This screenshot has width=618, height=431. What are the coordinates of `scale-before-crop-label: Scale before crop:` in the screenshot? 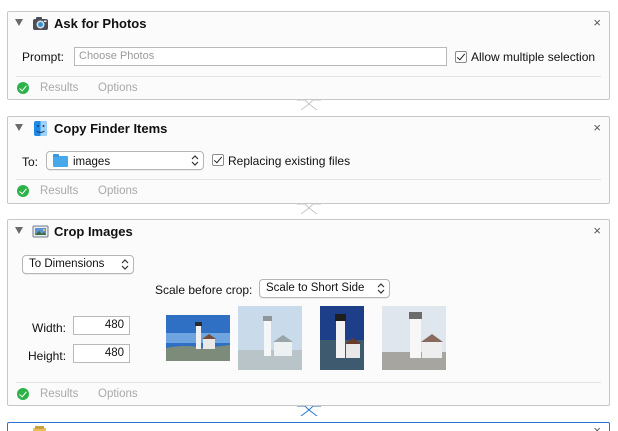 It's located at (204, 290).